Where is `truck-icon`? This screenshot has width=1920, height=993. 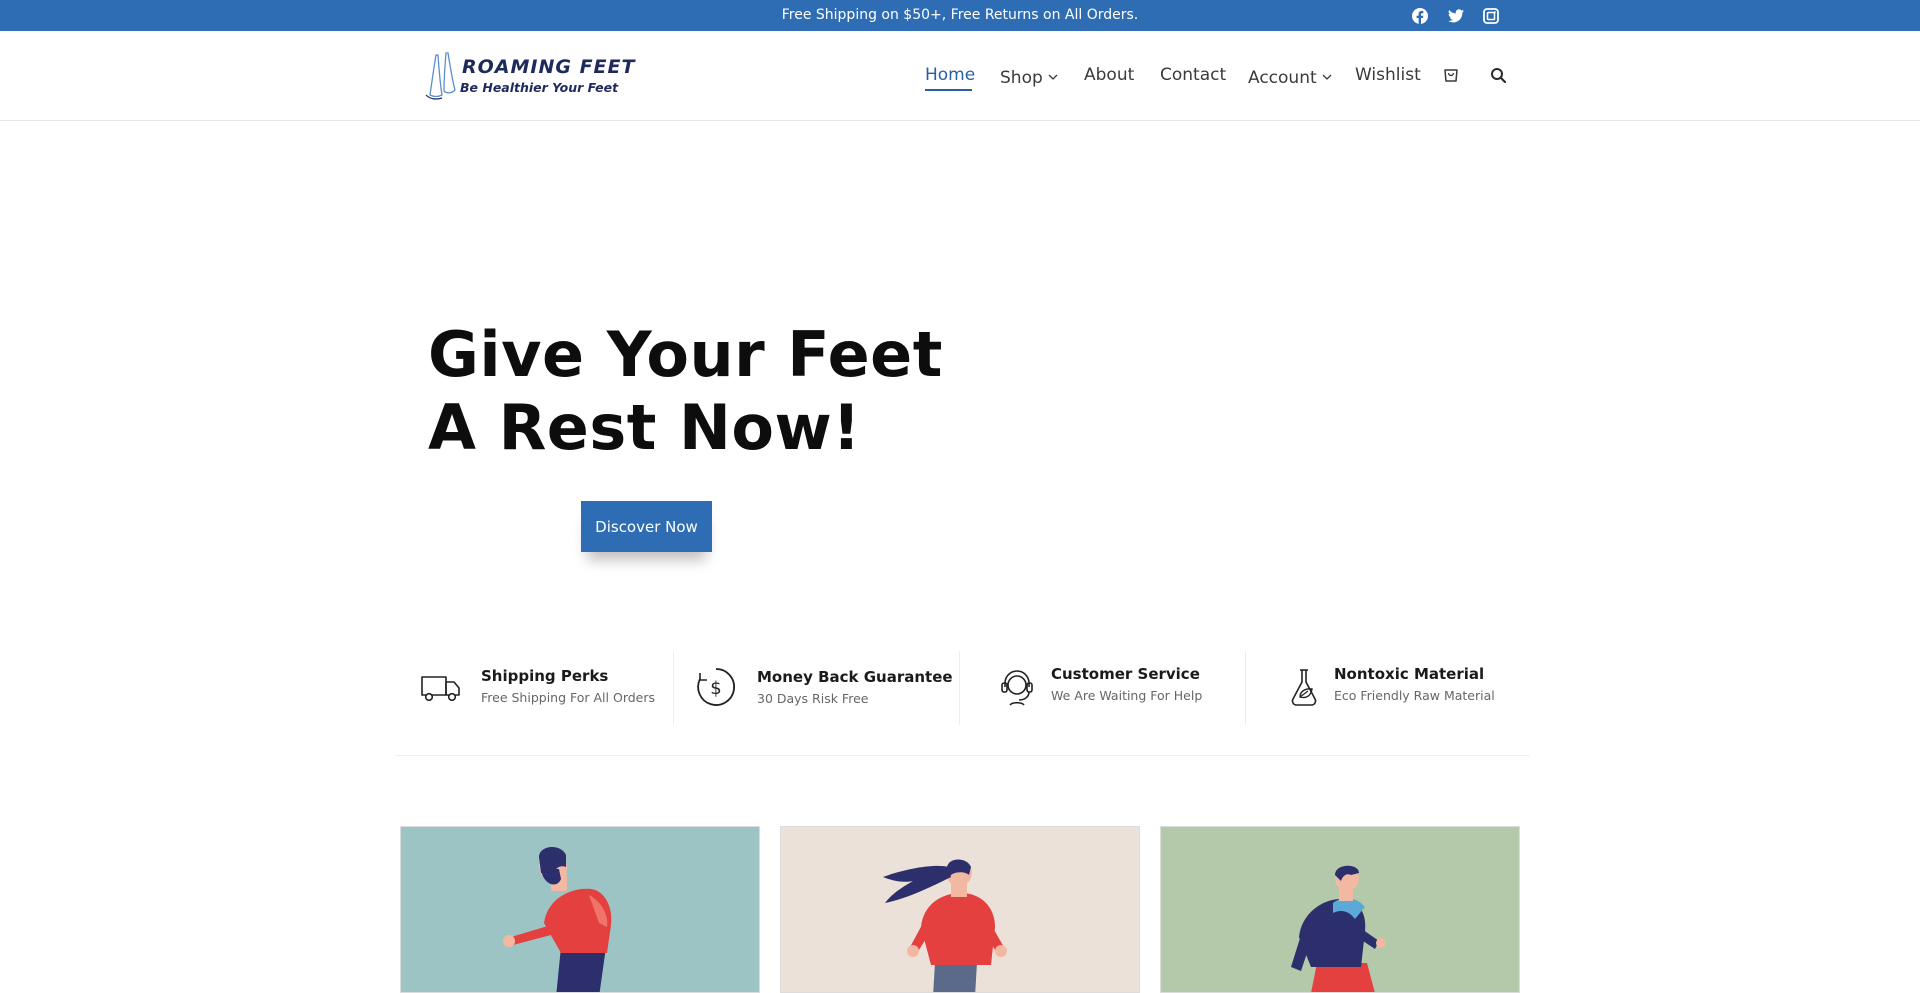
truck-icon is located at coordinates (440, 689).